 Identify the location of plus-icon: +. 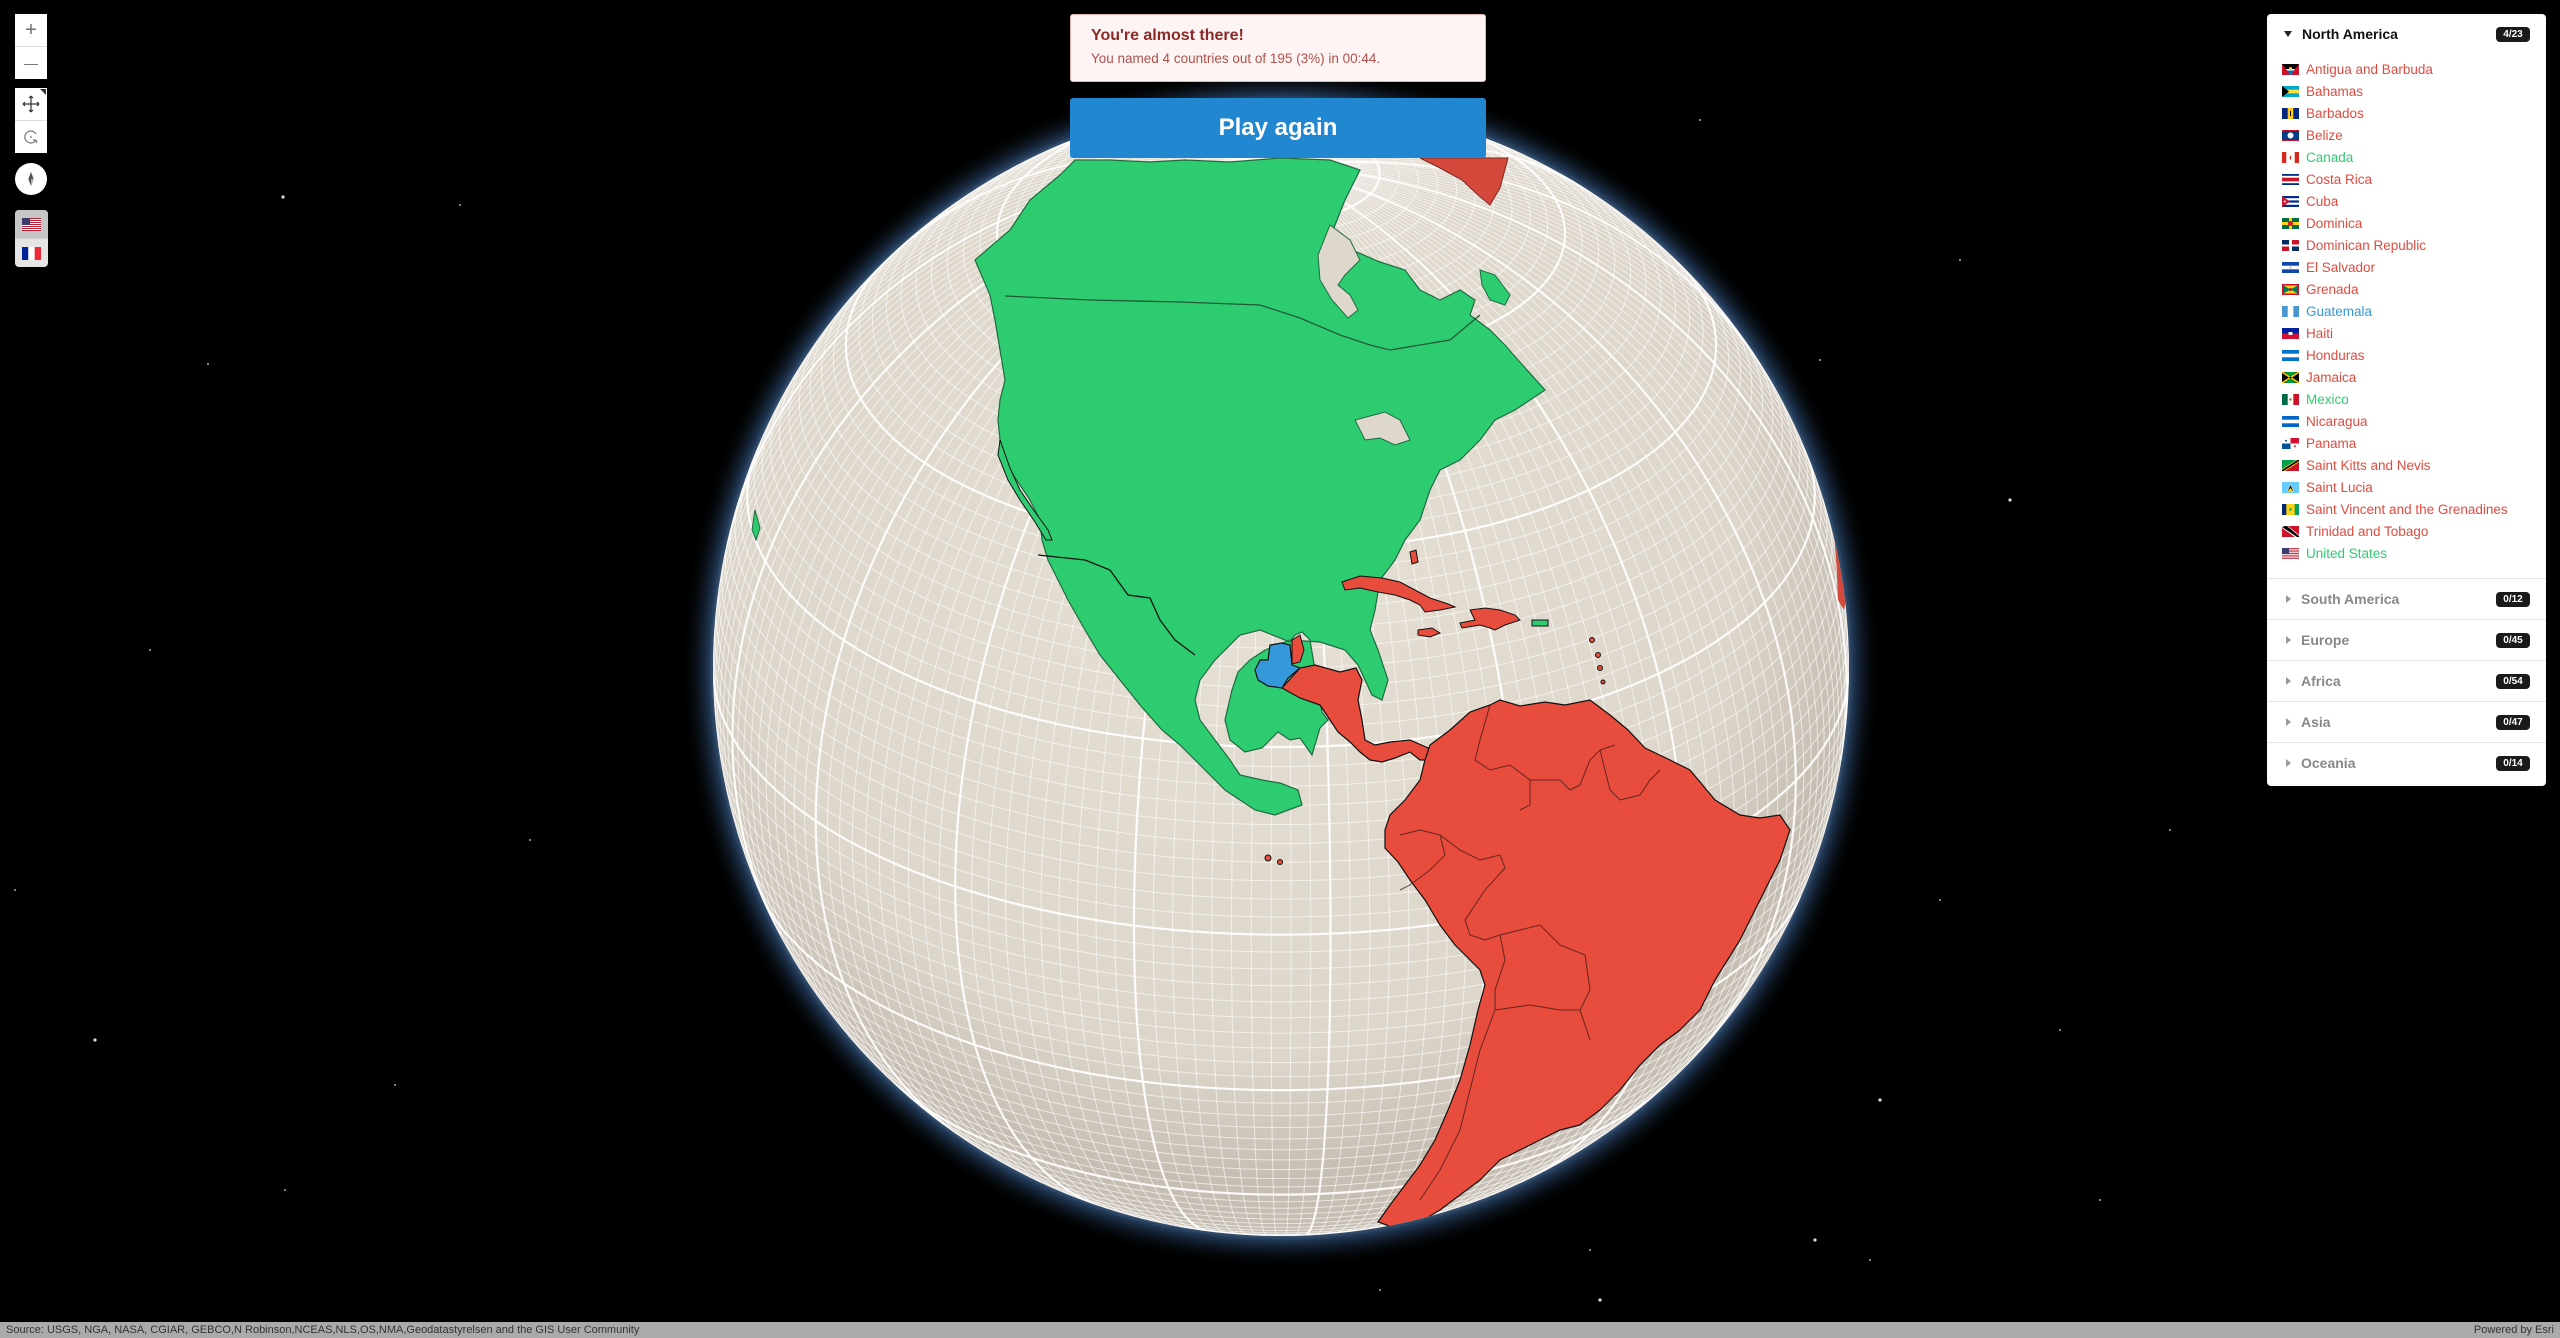
(31, 30).